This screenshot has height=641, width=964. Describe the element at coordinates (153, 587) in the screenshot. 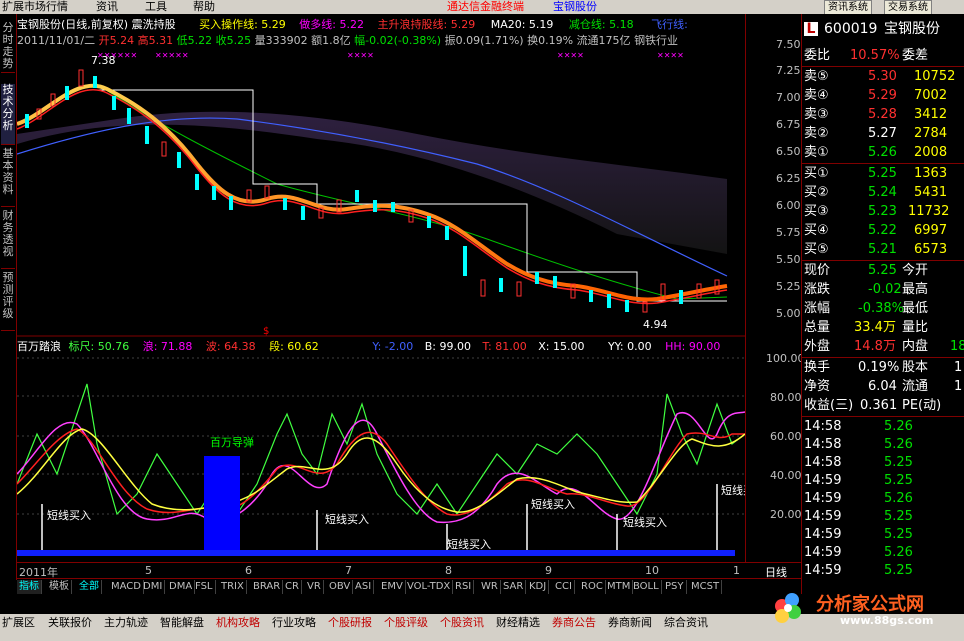

I see `tab-dmi: DMI` at that location.